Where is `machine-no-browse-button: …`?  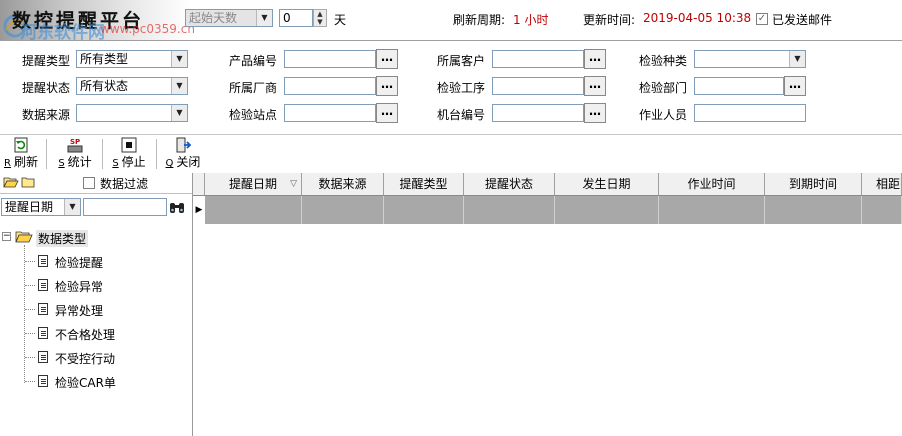
machine-no-browse-button: … is located at coordinates (595, 113).